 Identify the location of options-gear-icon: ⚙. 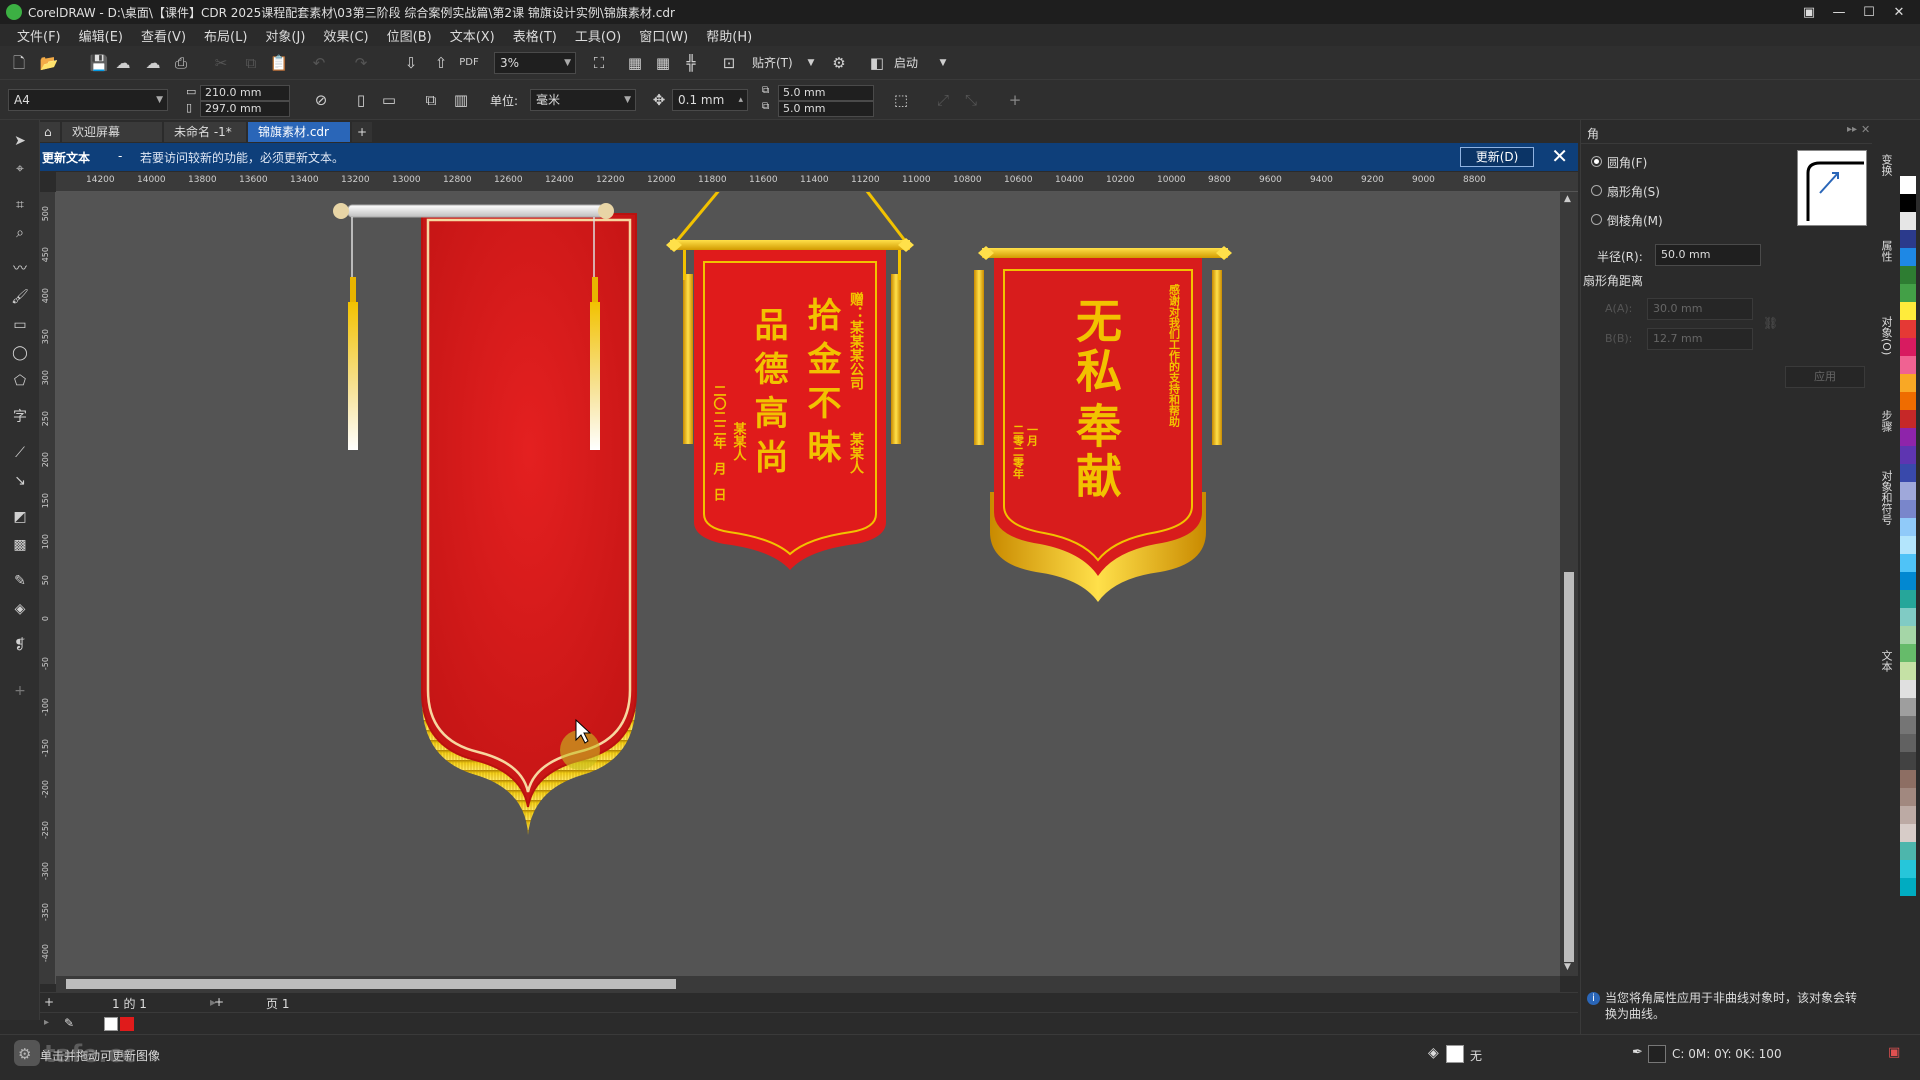
(839, 63).